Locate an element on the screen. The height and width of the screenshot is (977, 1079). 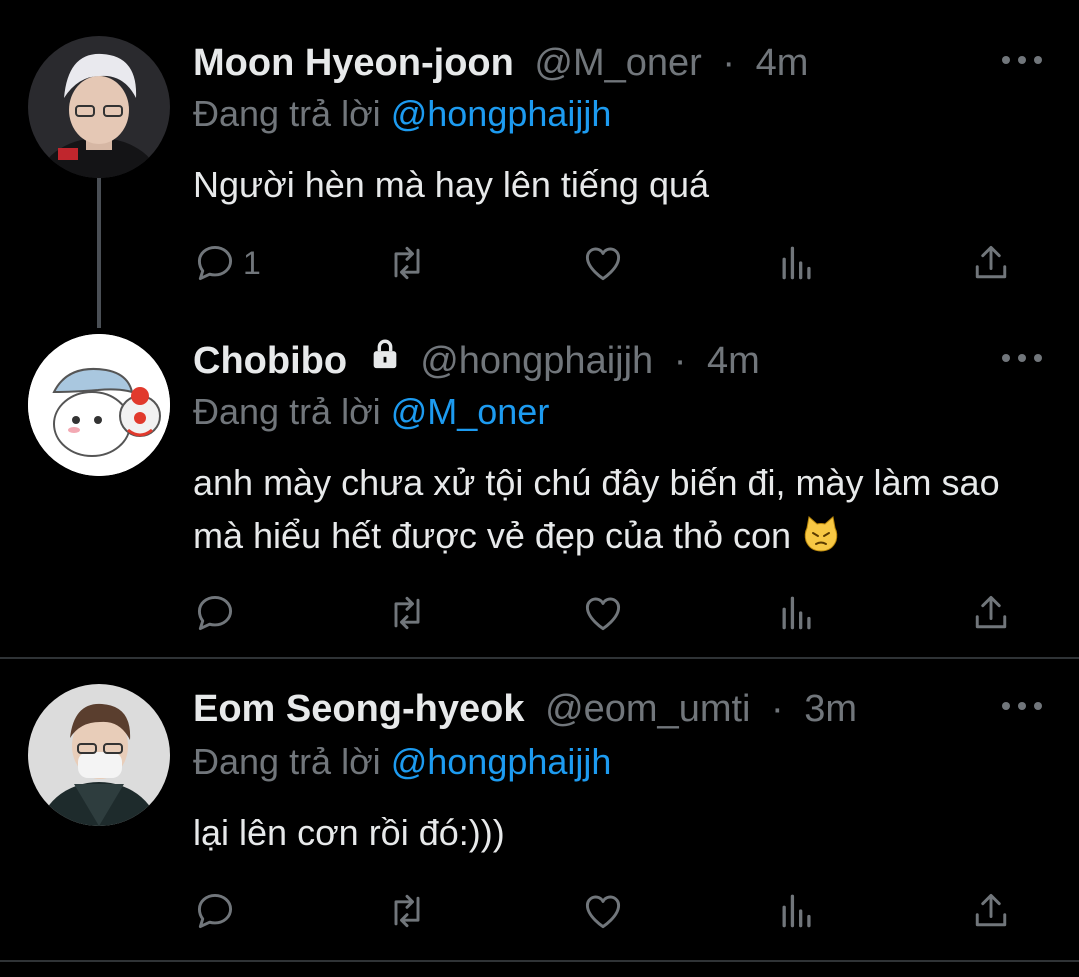
tweet-actions: 1 is located at coordinates (613, 263).